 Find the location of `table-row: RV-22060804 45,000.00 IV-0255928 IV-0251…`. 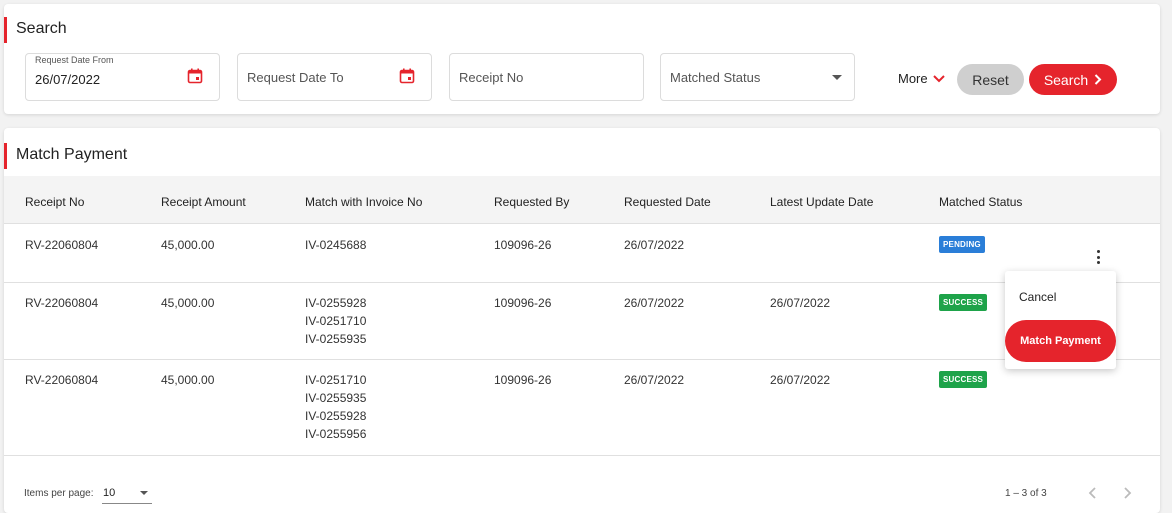

table-row: RV-22060804 45,000.00 IV-0255928 IV-0251… is located at coordinates (582, 321).